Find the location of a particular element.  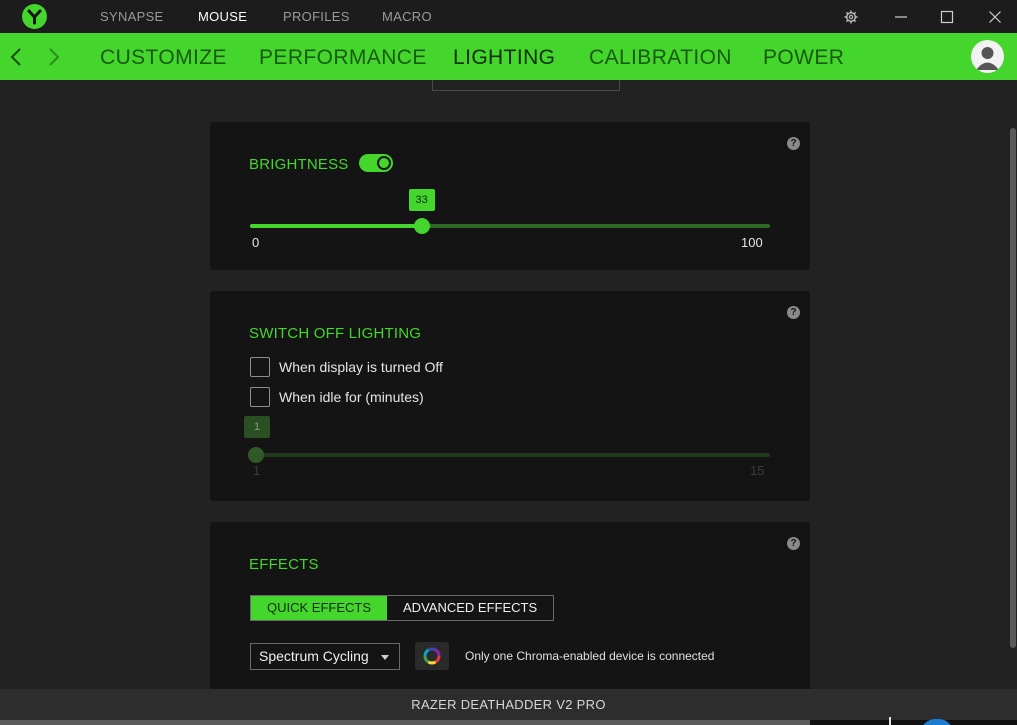

tab-power: POWER is located at coordinates (803, 58).